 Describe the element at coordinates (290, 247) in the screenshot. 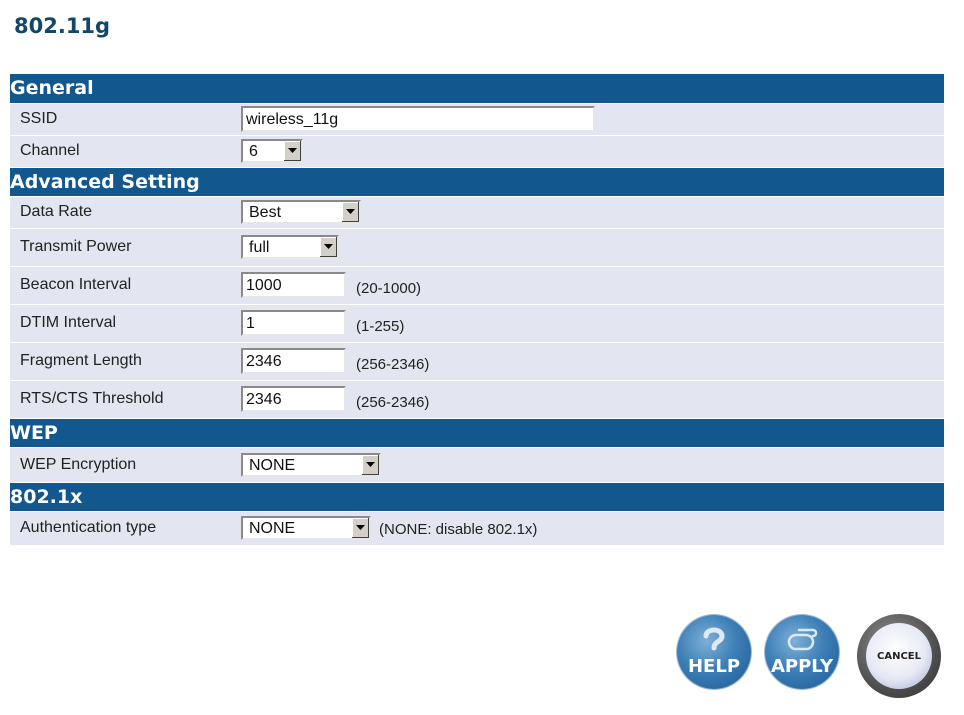

I see `transmit-power-select: full` at that location.